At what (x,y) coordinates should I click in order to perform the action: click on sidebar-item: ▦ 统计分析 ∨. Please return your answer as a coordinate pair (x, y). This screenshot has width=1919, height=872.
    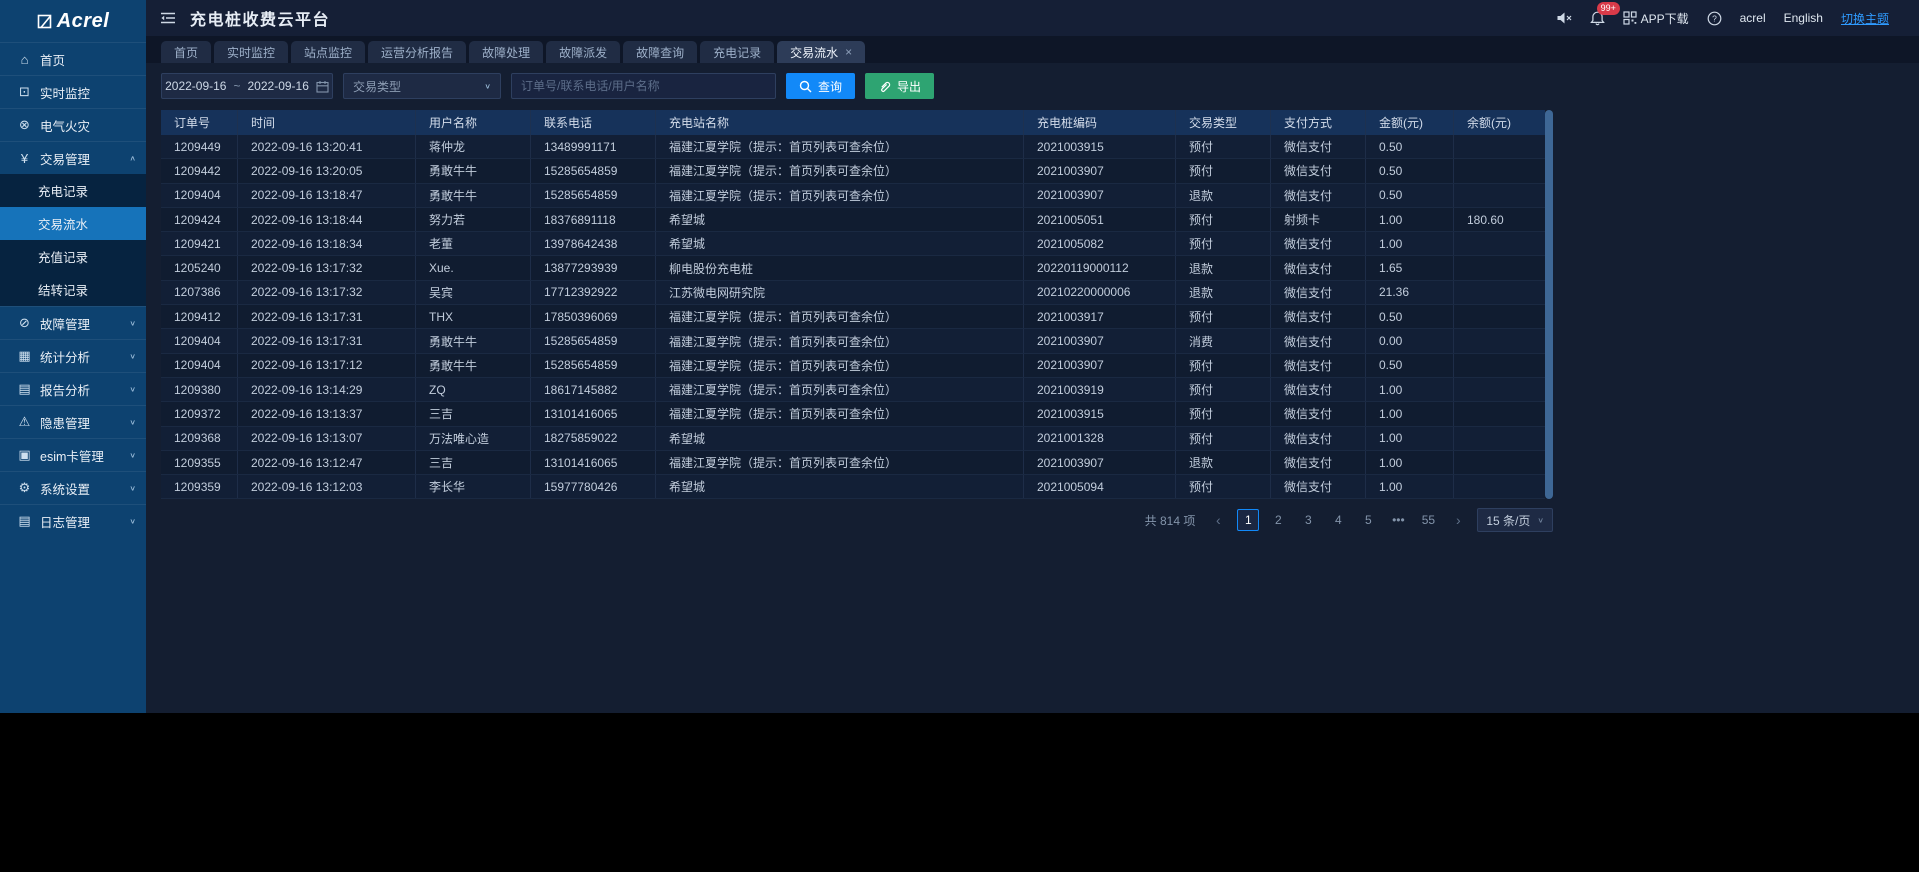
    Looking at the image, I should click on (73, 355).